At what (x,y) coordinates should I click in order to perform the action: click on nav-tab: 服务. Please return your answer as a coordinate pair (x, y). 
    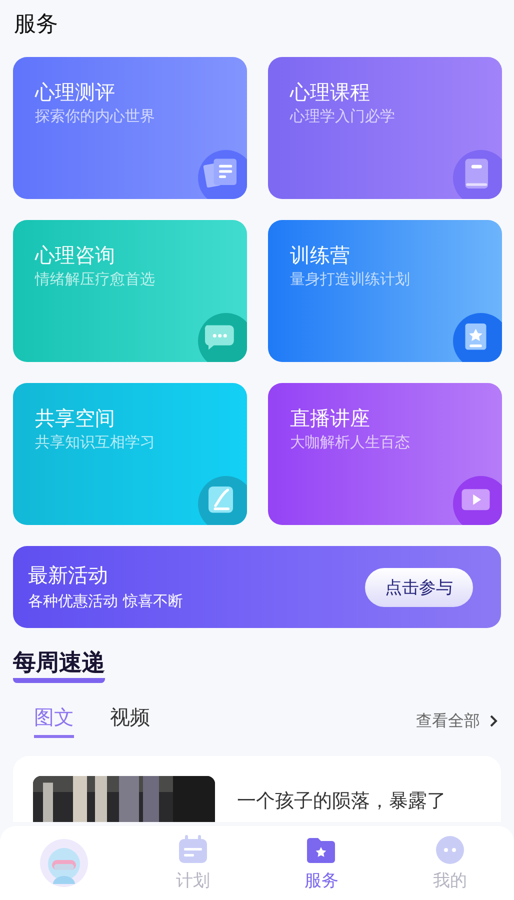
    Looking at the image, I should click on (321, 863).